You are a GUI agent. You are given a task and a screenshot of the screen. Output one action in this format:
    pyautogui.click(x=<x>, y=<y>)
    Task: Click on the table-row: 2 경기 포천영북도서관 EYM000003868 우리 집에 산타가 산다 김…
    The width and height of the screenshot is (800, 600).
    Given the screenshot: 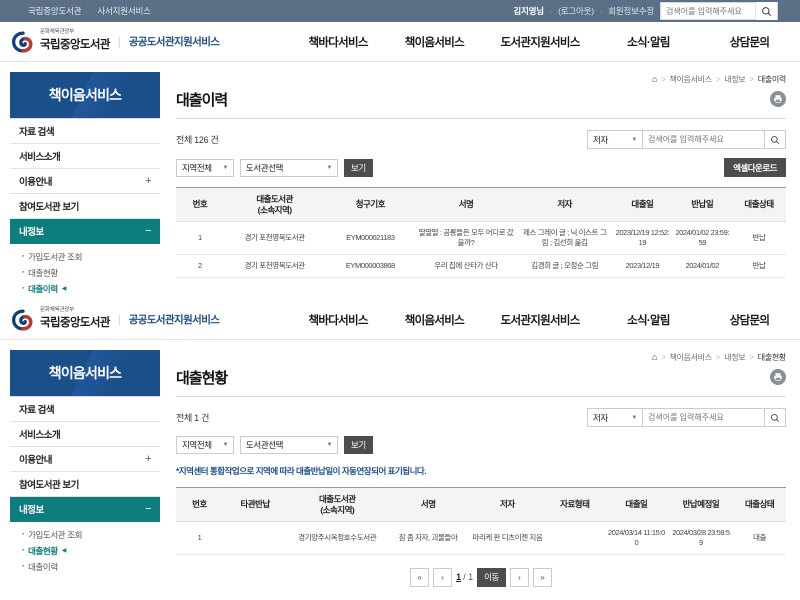 What is the action you would take?
    pyautogui.click(x=481, y=266)
    